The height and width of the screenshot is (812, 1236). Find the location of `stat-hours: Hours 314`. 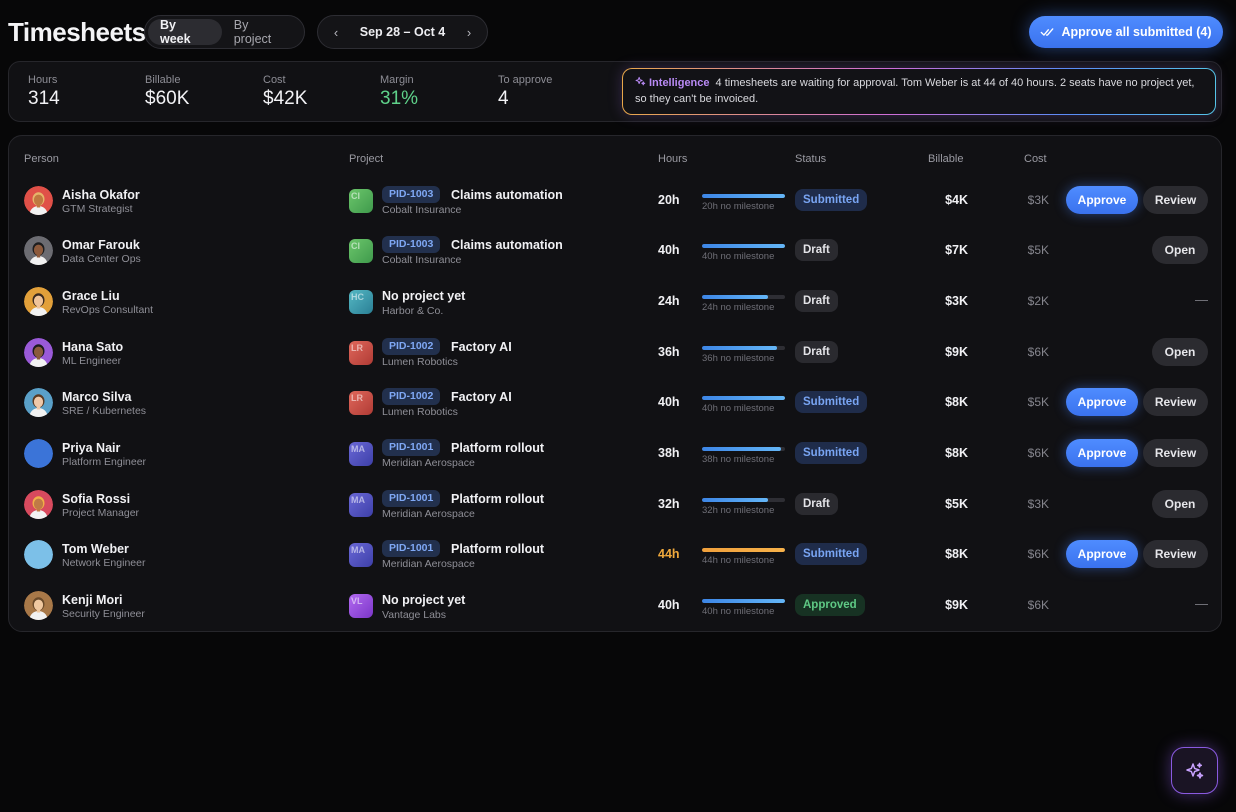

stat-hours: Hours 314 is located at coordinates (44, 92).